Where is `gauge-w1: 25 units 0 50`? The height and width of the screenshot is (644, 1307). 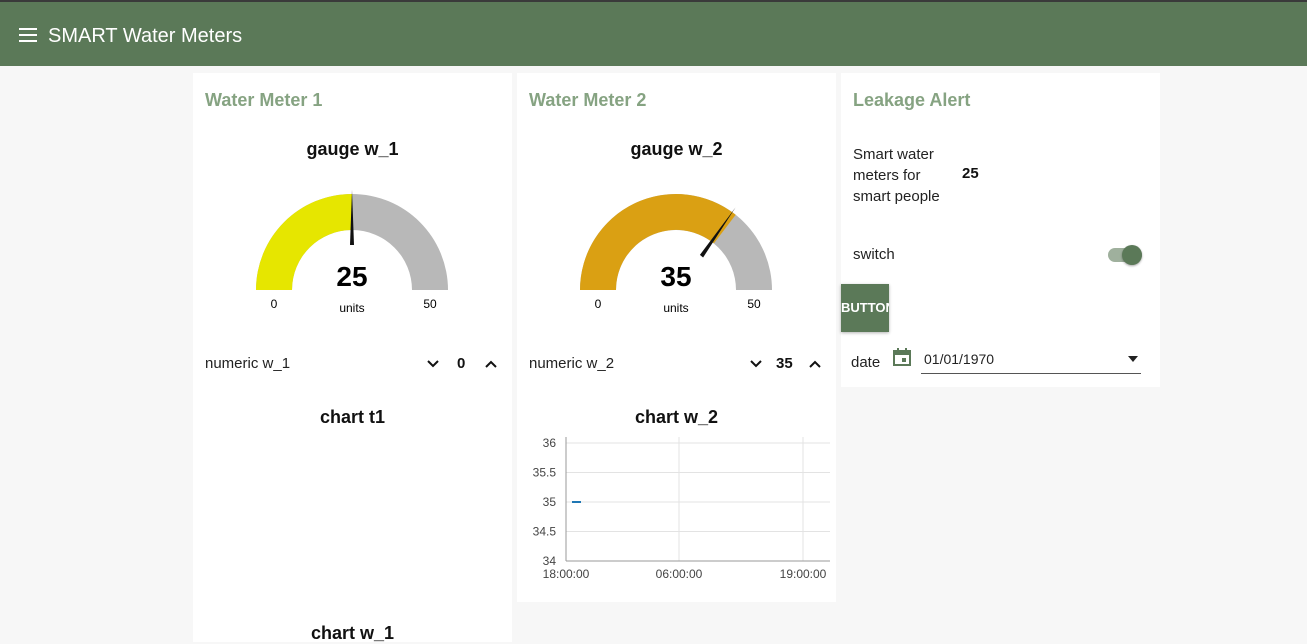
gauge-w1: 25 units 0 50 is located at coordinates (352, 252).